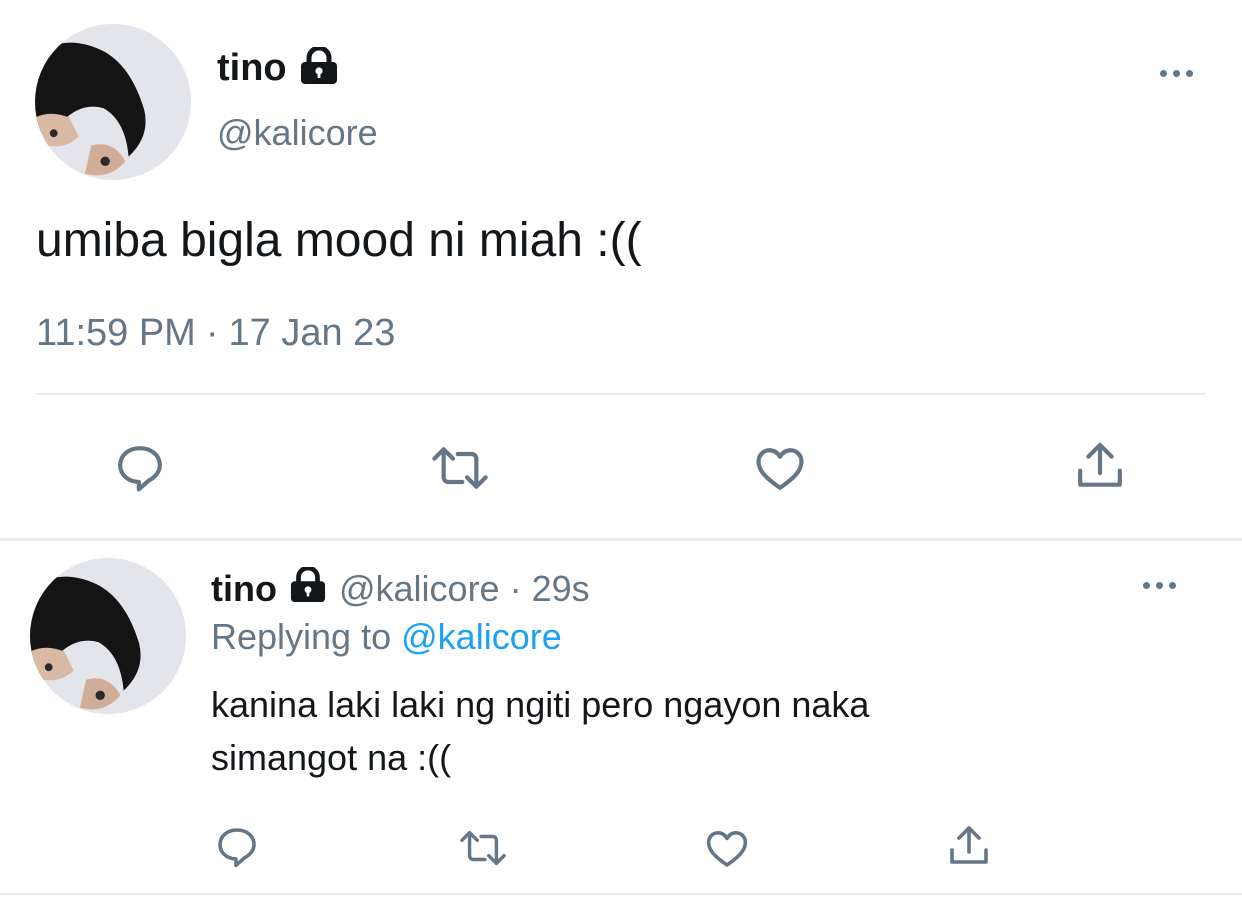  Describe the element at coordinates (419, 589) in the screenshot. I see `reply-handle: @kalicore` at that location.